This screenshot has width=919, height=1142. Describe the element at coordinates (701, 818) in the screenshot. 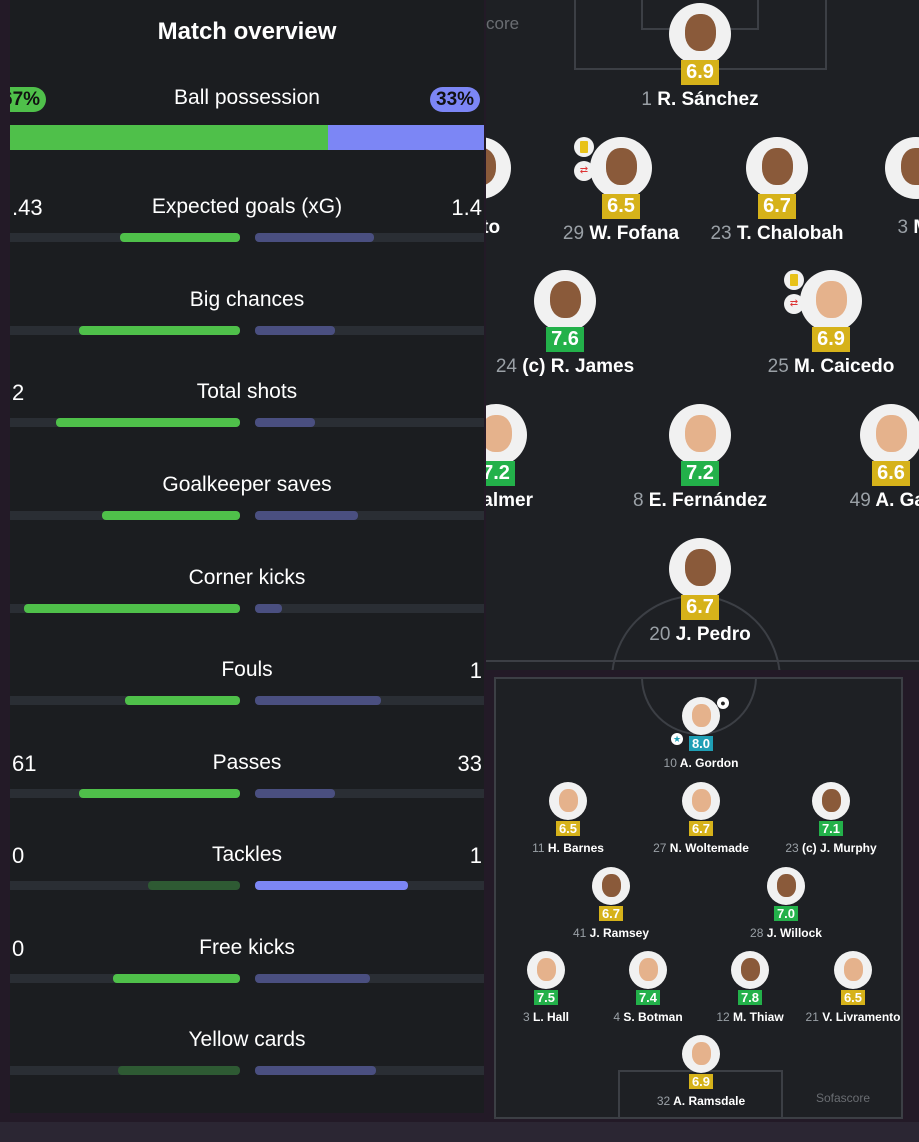

I see `player-card: 6.7 27 N. Woltemade` at that location.